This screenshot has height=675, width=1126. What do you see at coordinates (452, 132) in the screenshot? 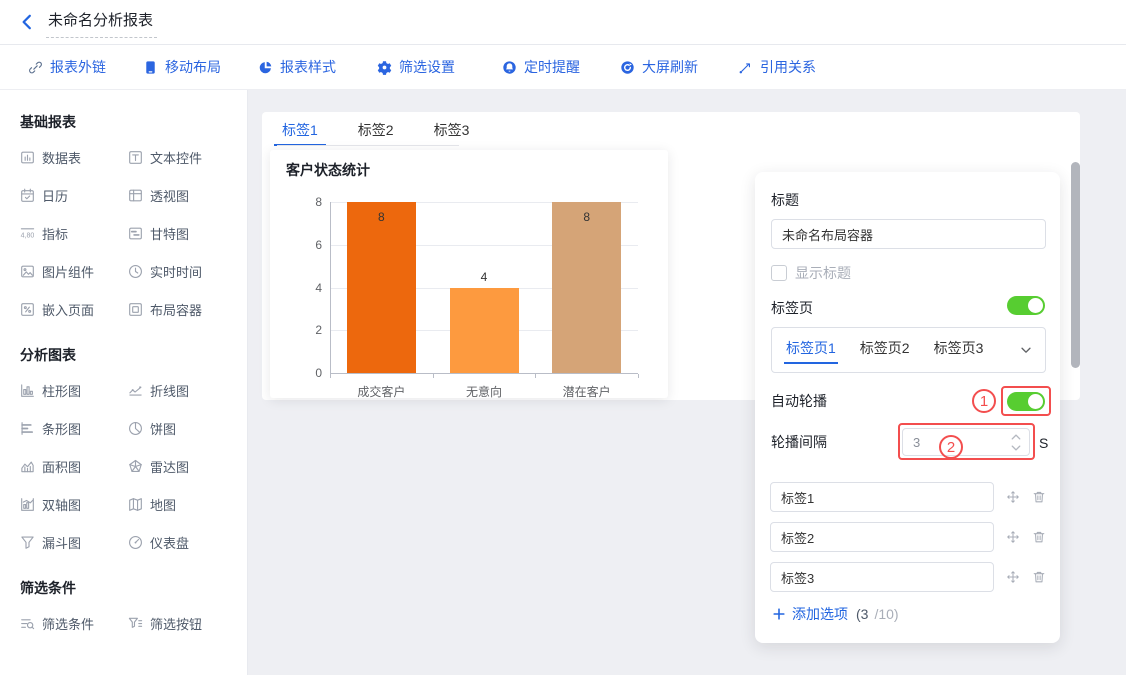
I see `canvas-tab-3: 标签3` at bounding box center [452, 132].